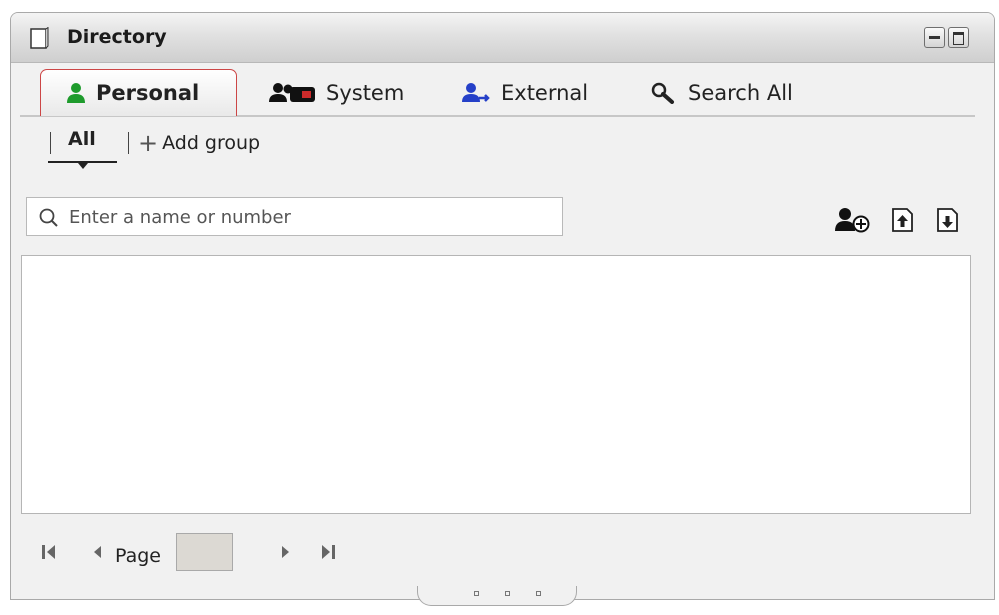  What do you see at coordinates (138, 556) in the screenshot?
I see `page-label: Page` at bounding box center [138, 556].